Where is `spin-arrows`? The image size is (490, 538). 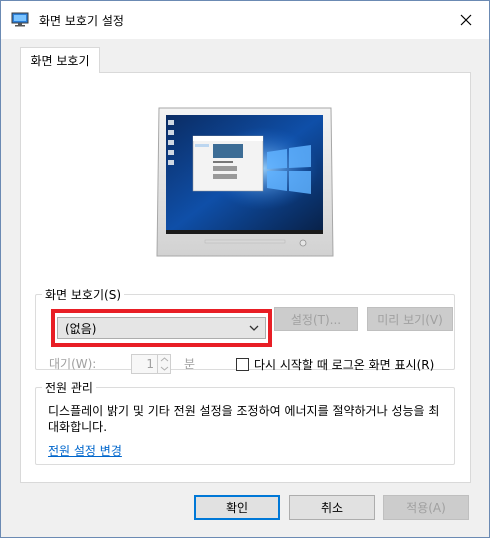 spin-arrows is located at coordinates (163, 364).